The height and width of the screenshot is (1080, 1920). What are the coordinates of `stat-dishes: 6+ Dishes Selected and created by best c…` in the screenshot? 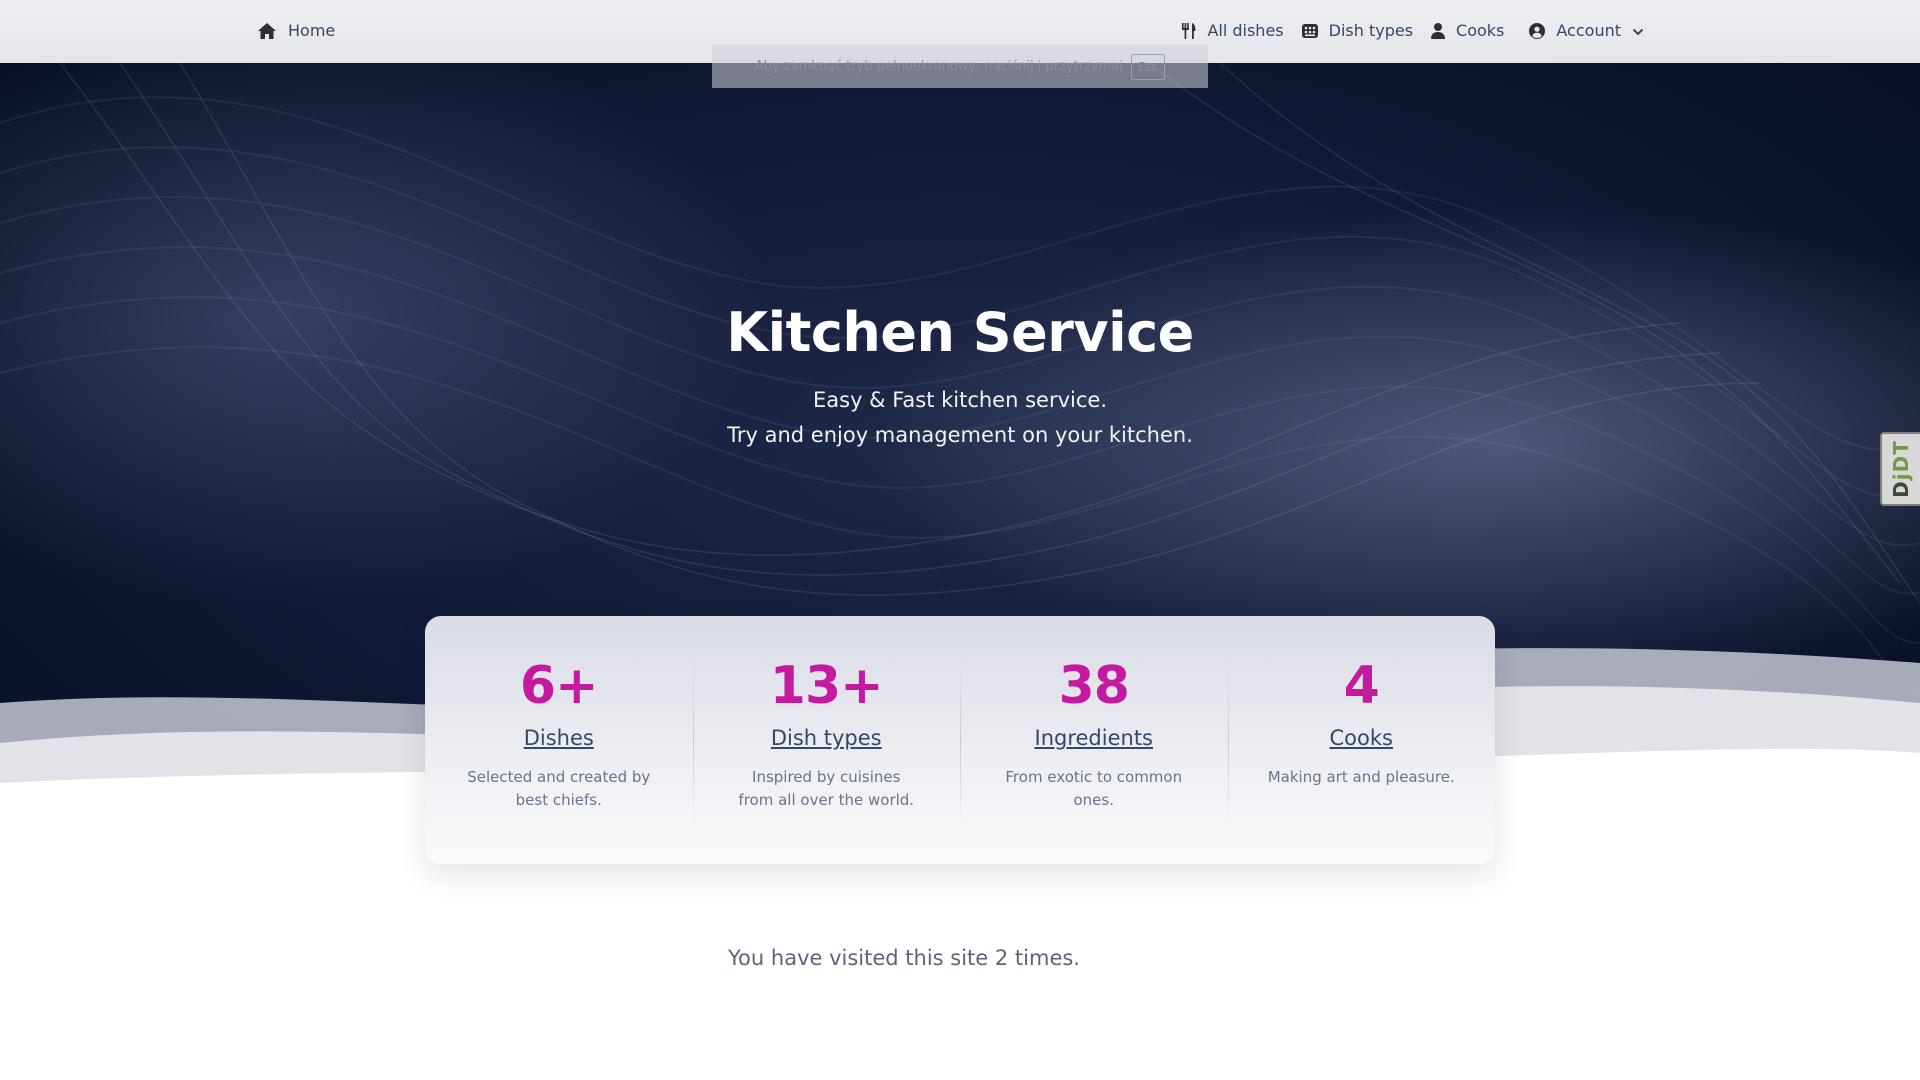 It's located at (559, 740).